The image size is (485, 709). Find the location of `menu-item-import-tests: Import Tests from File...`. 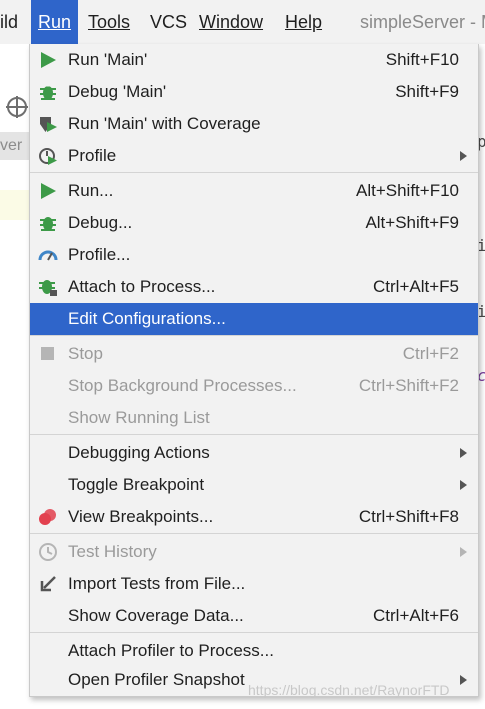

menu-item-import-tests: Import Tests from File... is located at coordinates (254, 584).